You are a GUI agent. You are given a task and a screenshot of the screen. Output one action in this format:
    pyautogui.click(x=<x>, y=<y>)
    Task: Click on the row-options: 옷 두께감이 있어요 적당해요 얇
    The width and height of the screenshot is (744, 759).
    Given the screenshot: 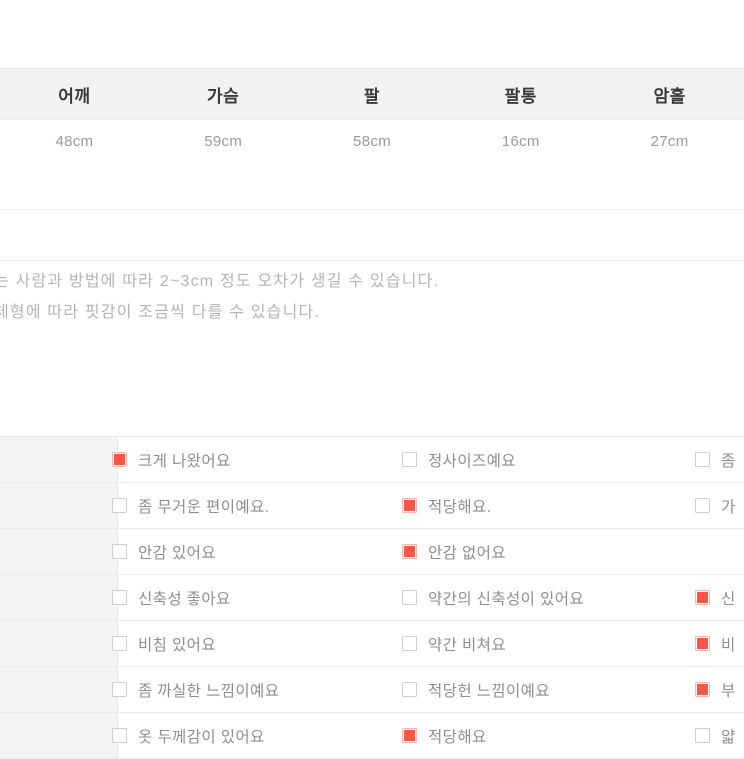 What is the action you would take?
    pyautogui.click(x=428, y=735)
    